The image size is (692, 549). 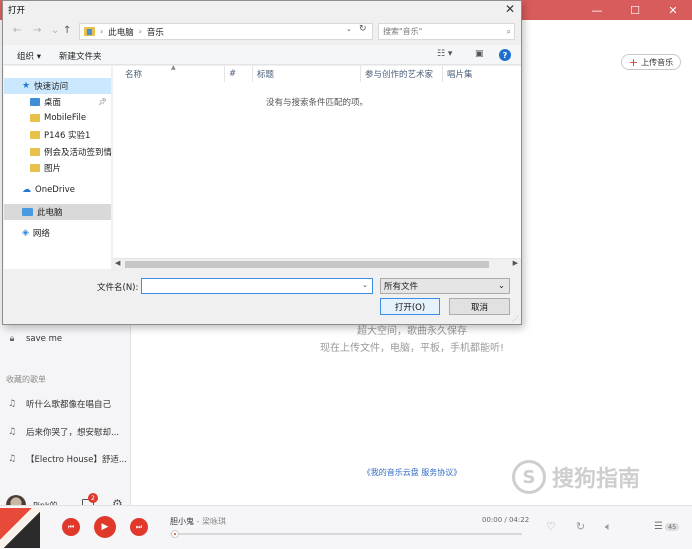 I want to click on cancel-button: 取消, so click(x=479, y=306).